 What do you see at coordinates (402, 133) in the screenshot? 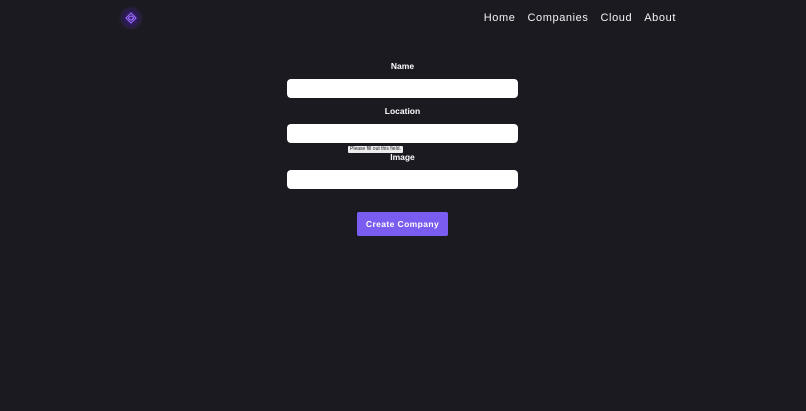
I see `location-input` at bounding box center [402, 133].